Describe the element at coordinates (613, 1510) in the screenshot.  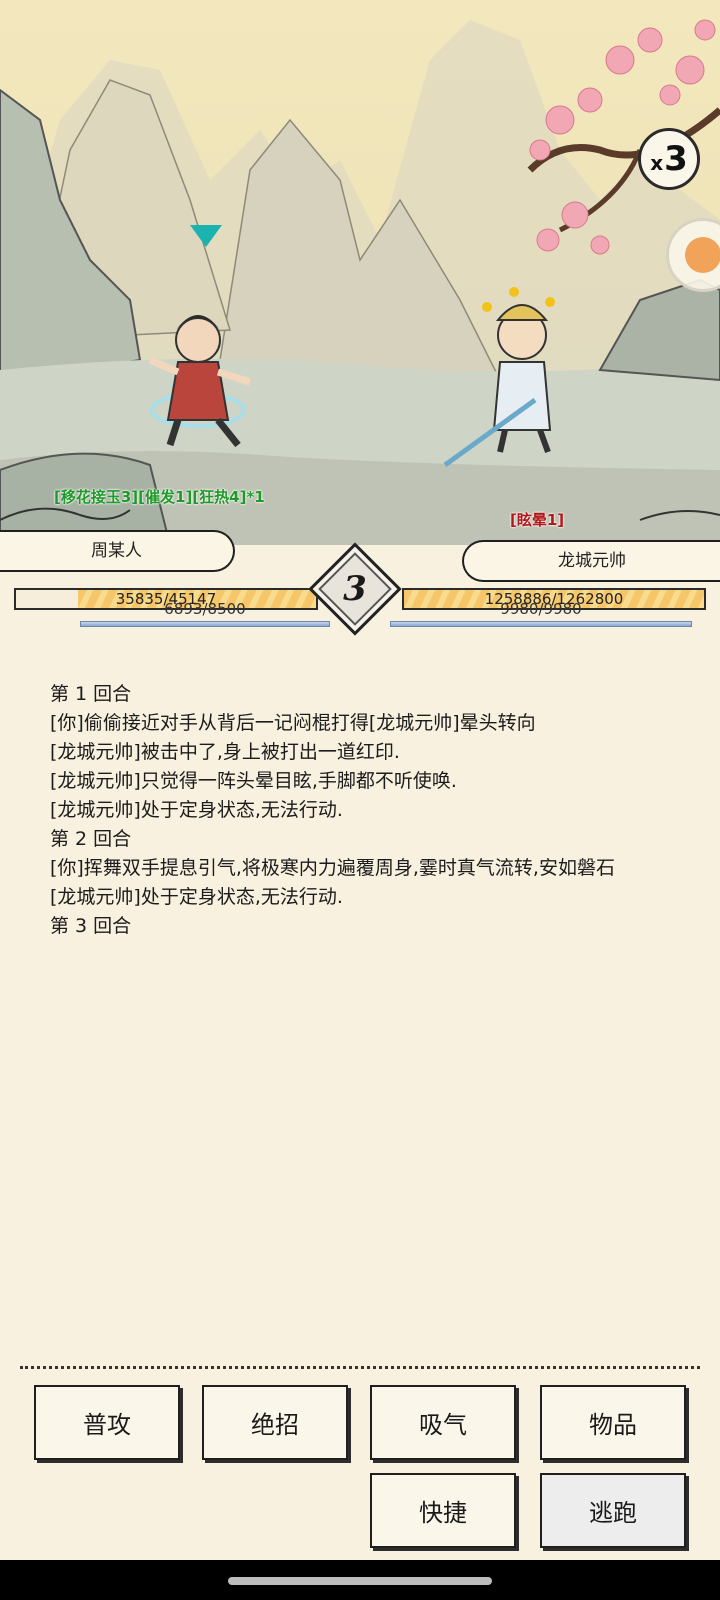
I see `flee-button: 逃跑` at that location.